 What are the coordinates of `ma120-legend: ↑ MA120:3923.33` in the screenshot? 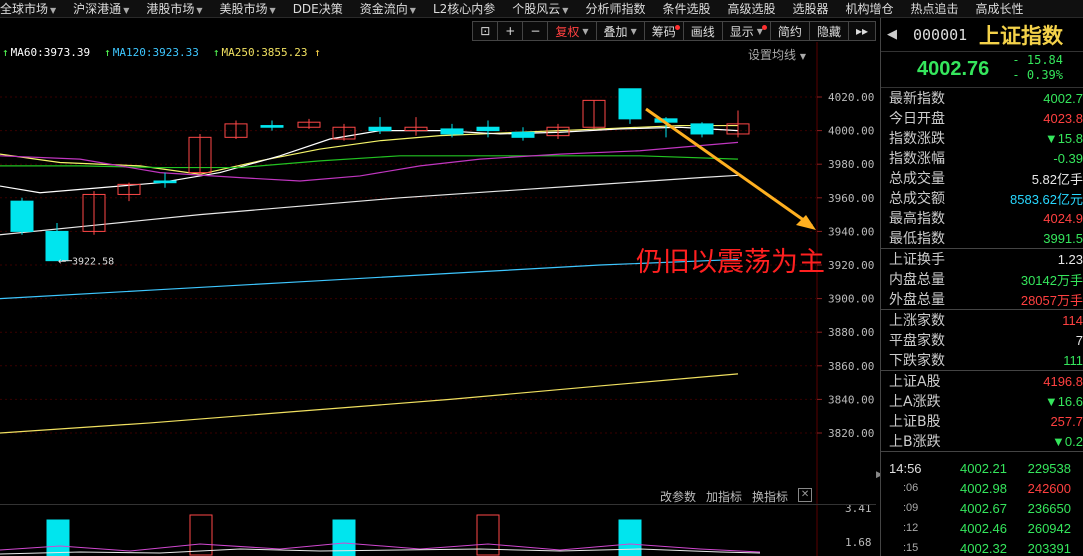 It's located at (151, 52).